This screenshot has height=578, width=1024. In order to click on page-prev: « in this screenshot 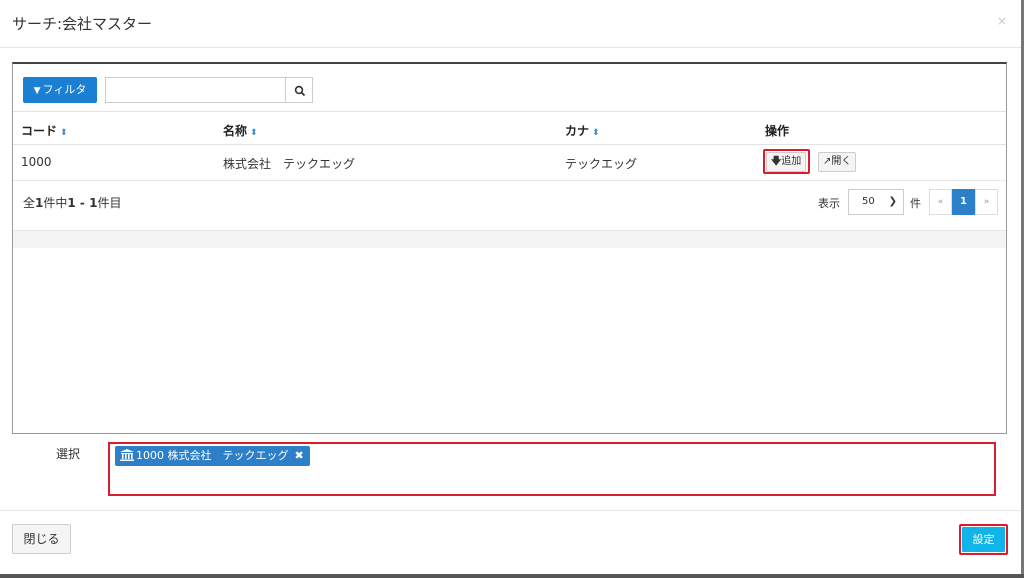, I will do `click(940, 202)`.